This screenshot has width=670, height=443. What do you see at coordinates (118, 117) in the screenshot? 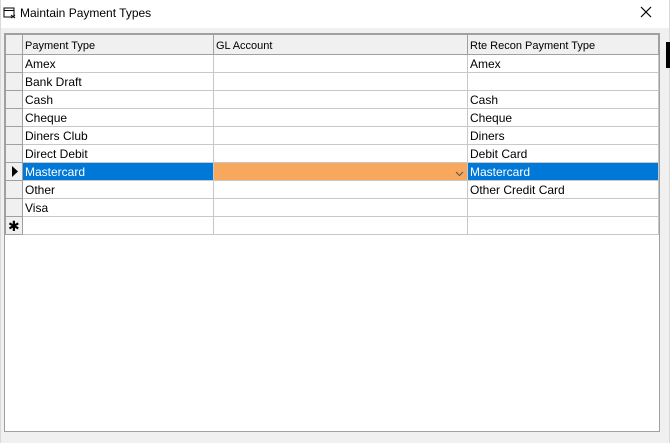
I see `payment-type-cell: Cheque` at bounding box center [118, 117].